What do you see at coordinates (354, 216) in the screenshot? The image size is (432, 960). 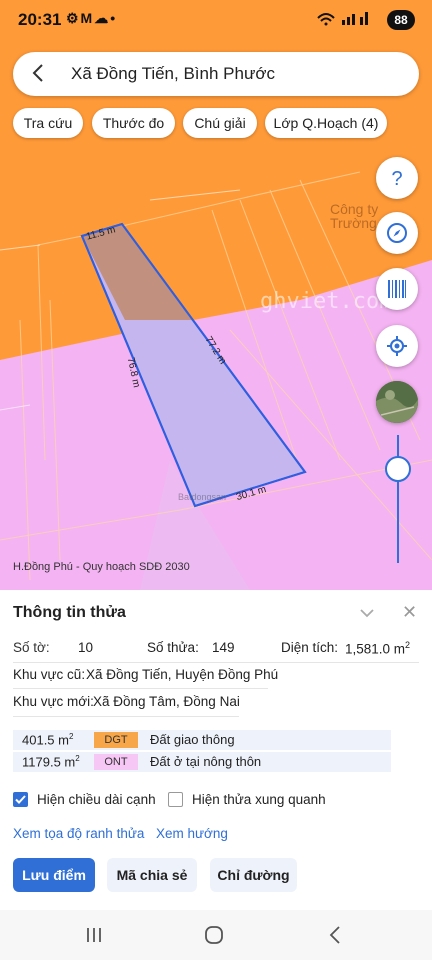 I see `poi-label: Công ty Trường` at bounding box center [354, 216].